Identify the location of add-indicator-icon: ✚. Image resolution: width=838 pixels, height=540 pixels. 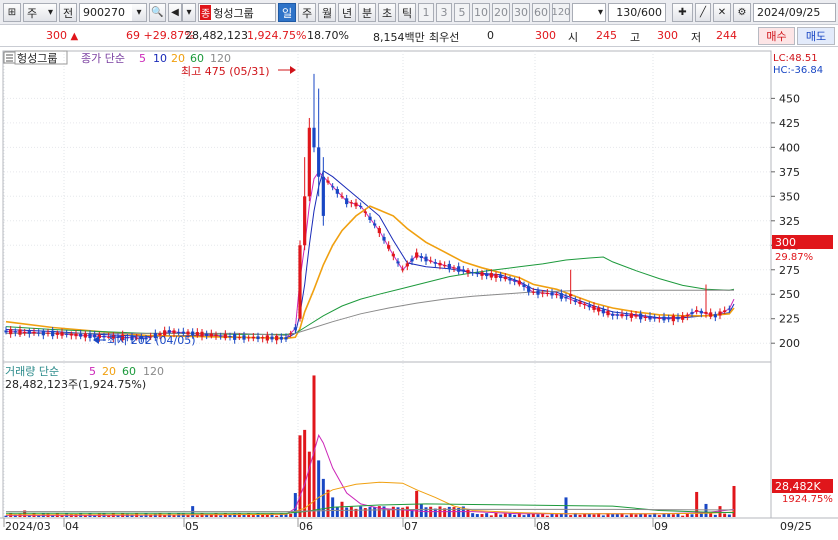
(682, 12).